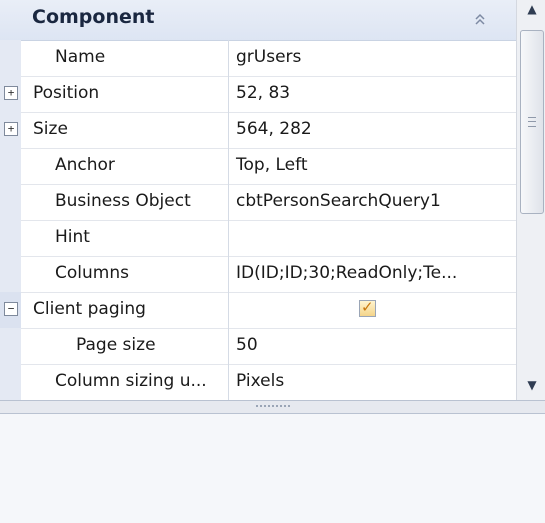 The height and width of the screenshot is (523, 545). Describe the element at coordinates (93, 17) in the screenshot. I see `category-title: Component` at that location.